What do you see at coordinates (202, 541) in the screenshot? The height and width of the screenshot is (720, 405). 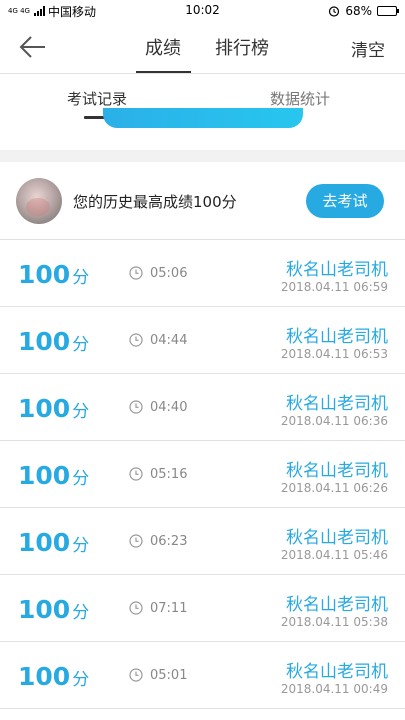 I see `record-row: 100 分 06:23 秋名山老司机 2018.04.11 05:46` at bounding box center [202, 541].